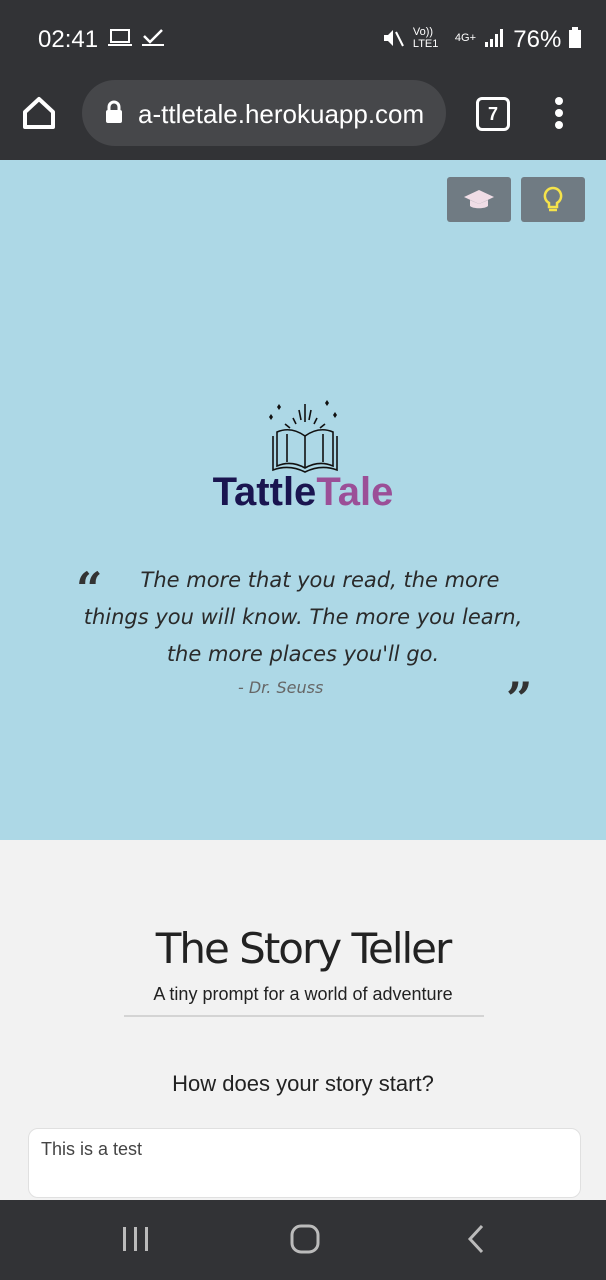 The width and height of the screenshot is (606, 1280). What do you see at coordinates (303, 994) in the screenshot?
I see `story-subtitle: A tiny prompt for a world of adventure` at bounding box center [303, 994].